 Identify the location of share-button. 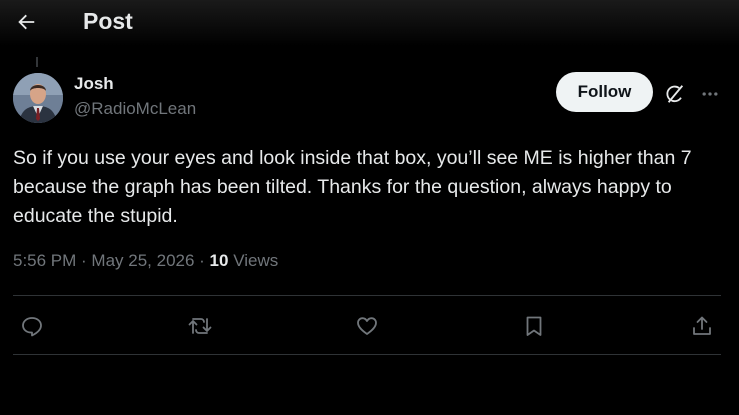
(702, 326).